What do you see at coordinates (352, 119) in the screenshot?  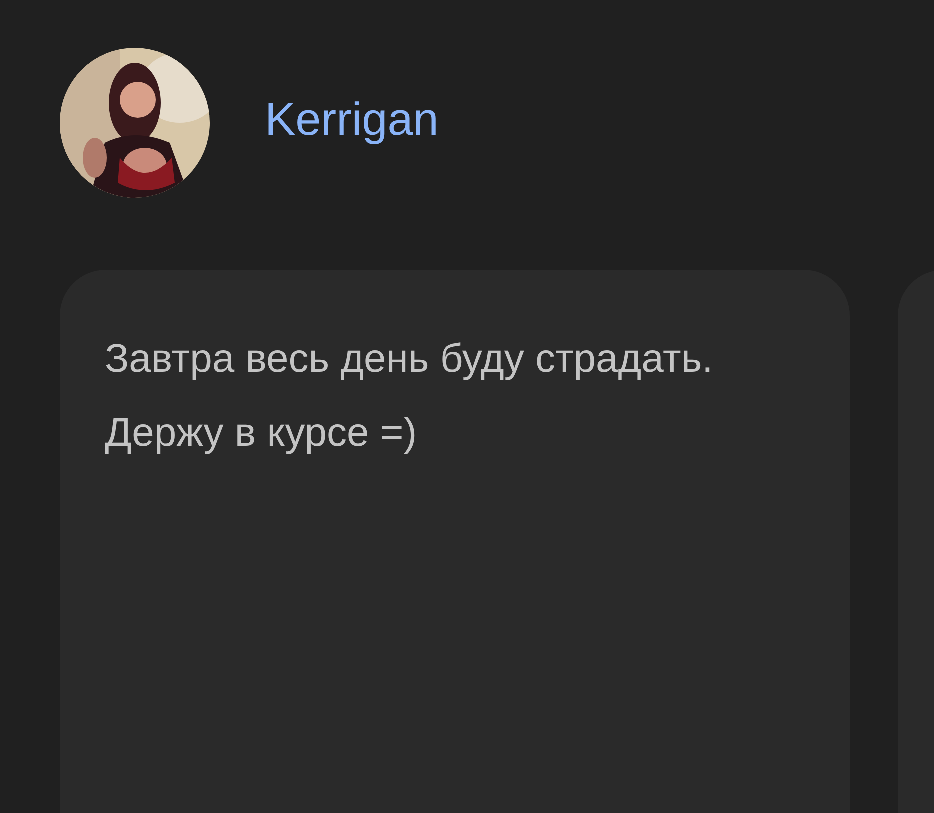 I see `author-name: Kerrigan` at bounding box center [352, 119].